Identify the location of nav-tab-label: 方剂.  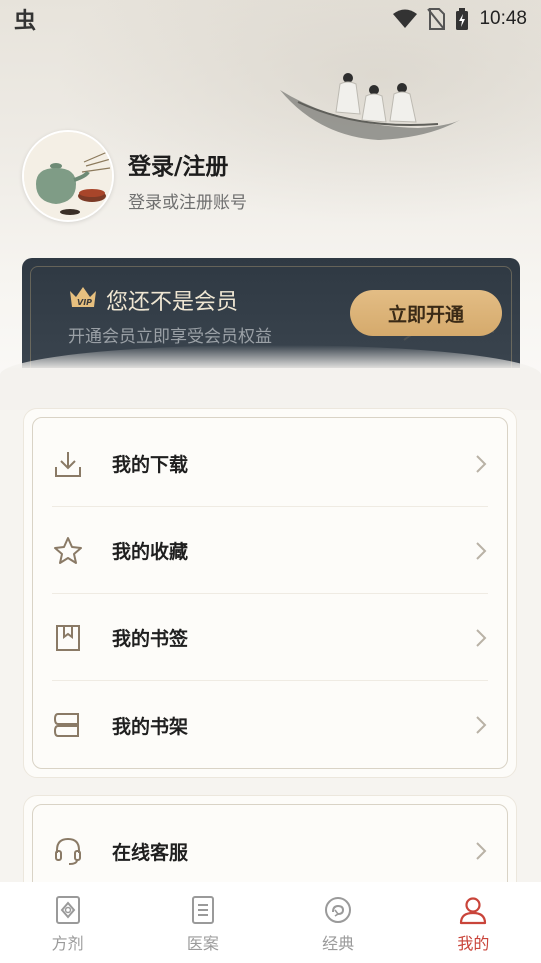
(67, 943).